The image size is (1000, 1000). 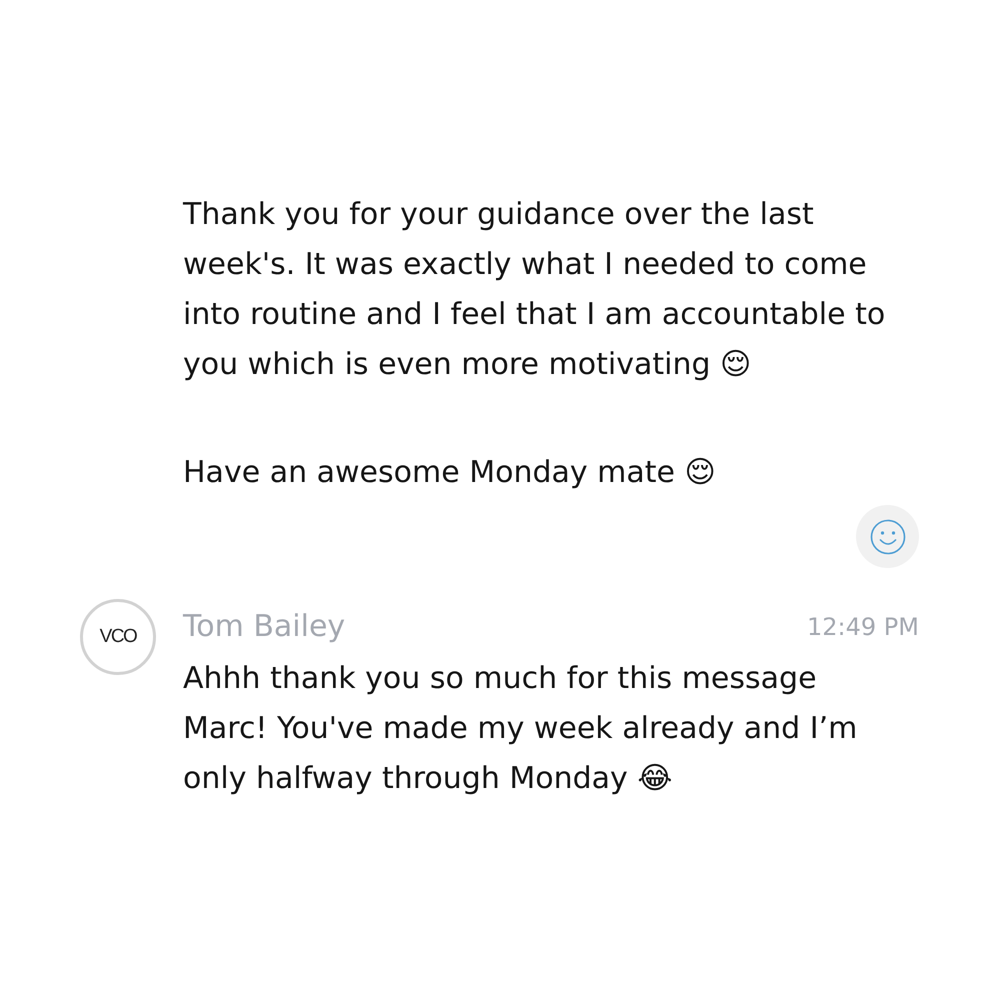 What do you see at coordinates (520, 728) in the screenshot?
I see `message-text: Ahhh thank you so much for this message Marc! You've made my week already and I’m only halfway through Monday 😂` at bounding box center [520, 728].